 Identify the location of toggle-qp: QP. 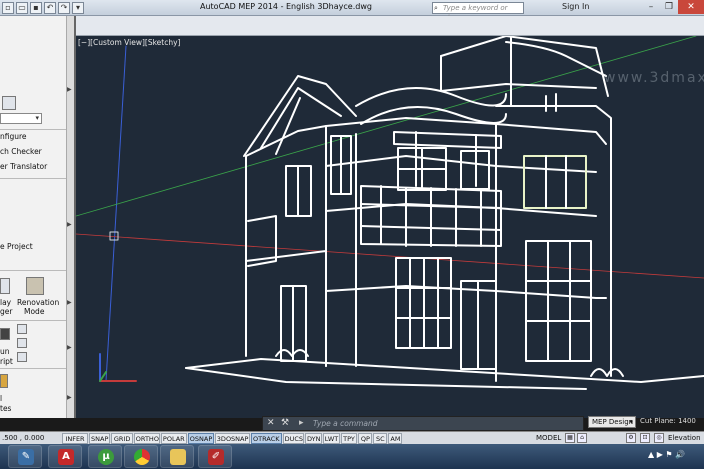
(365, 438).